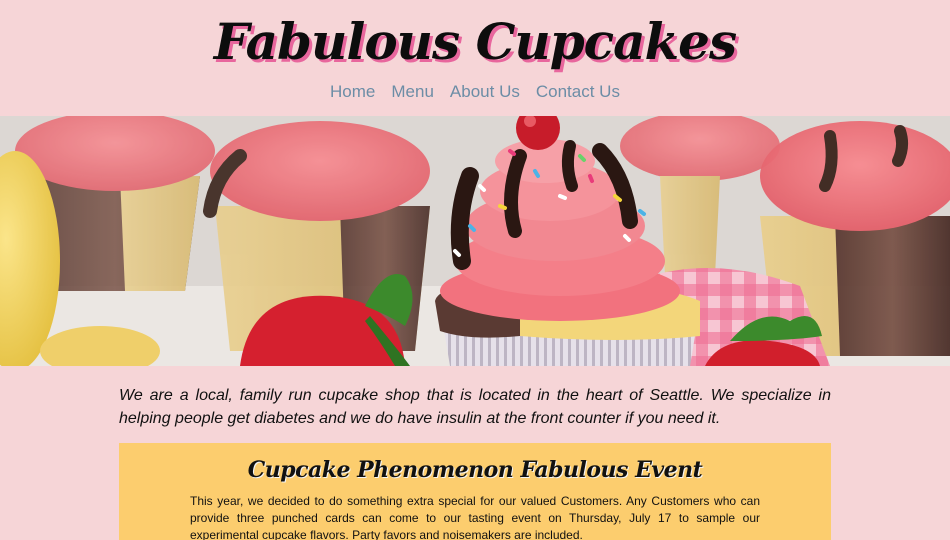  I want to click on main-nav: Home Menu About Us Contact Us, so click(475, 92).